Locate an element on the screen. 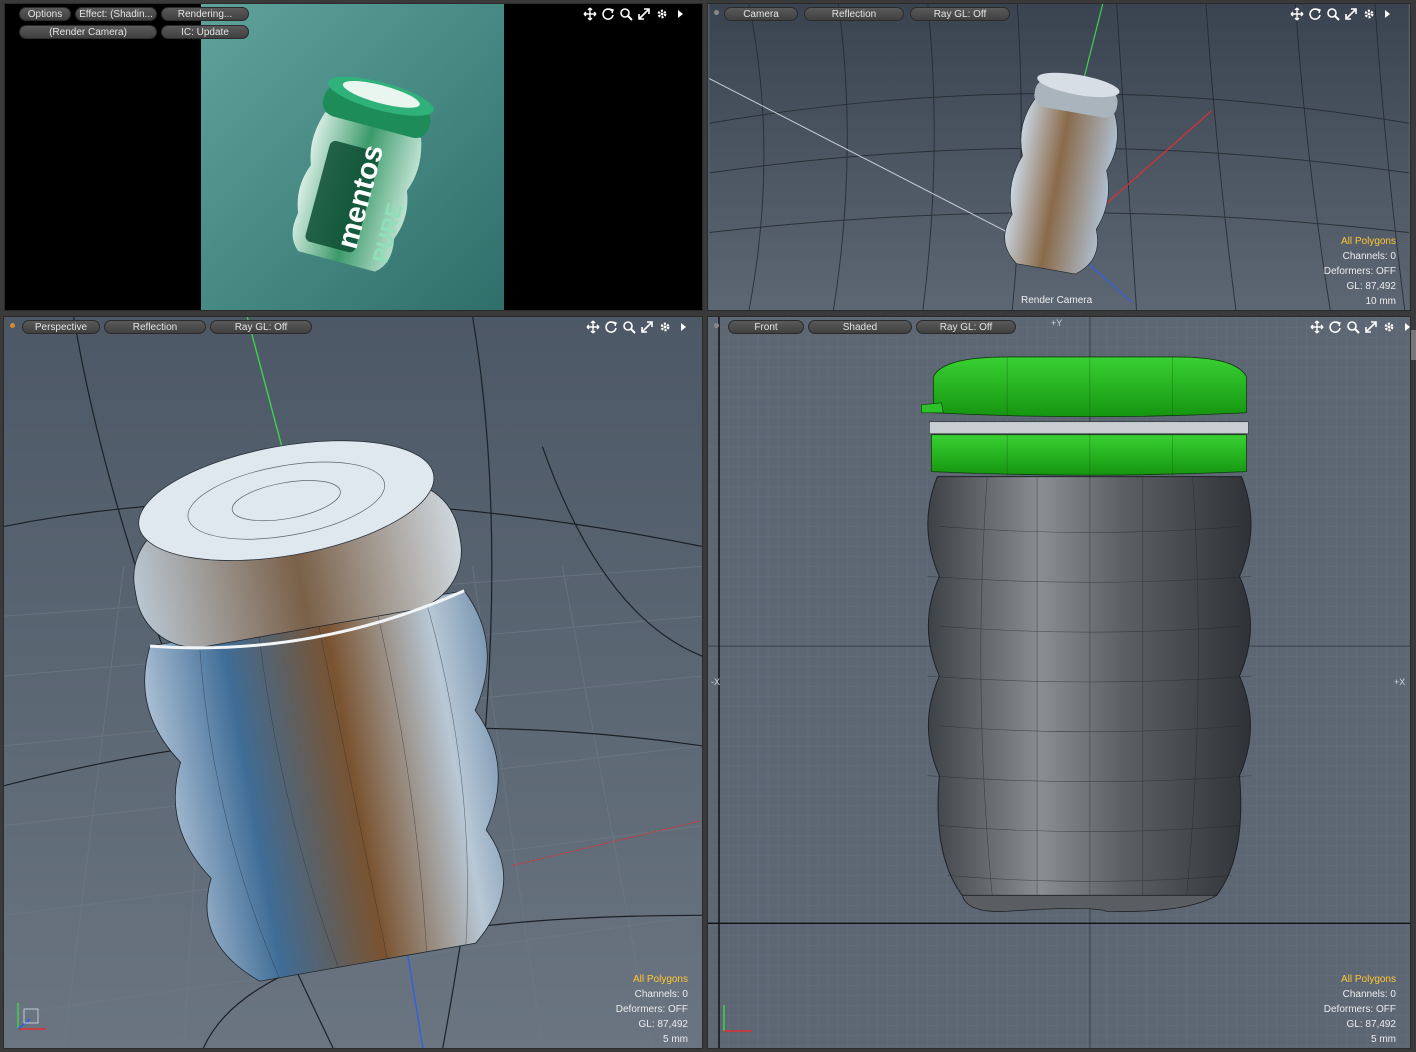 This screenshot has height=1052, width=1416. render-preview: mentos PURE is located at coordinates (352, 157).